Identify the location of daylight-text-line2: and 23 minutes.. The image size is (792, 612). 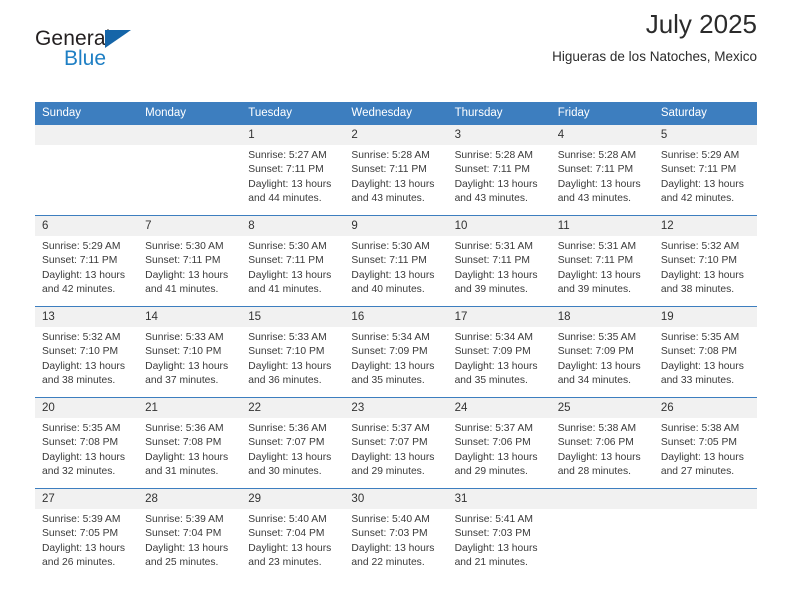
(285, 563).